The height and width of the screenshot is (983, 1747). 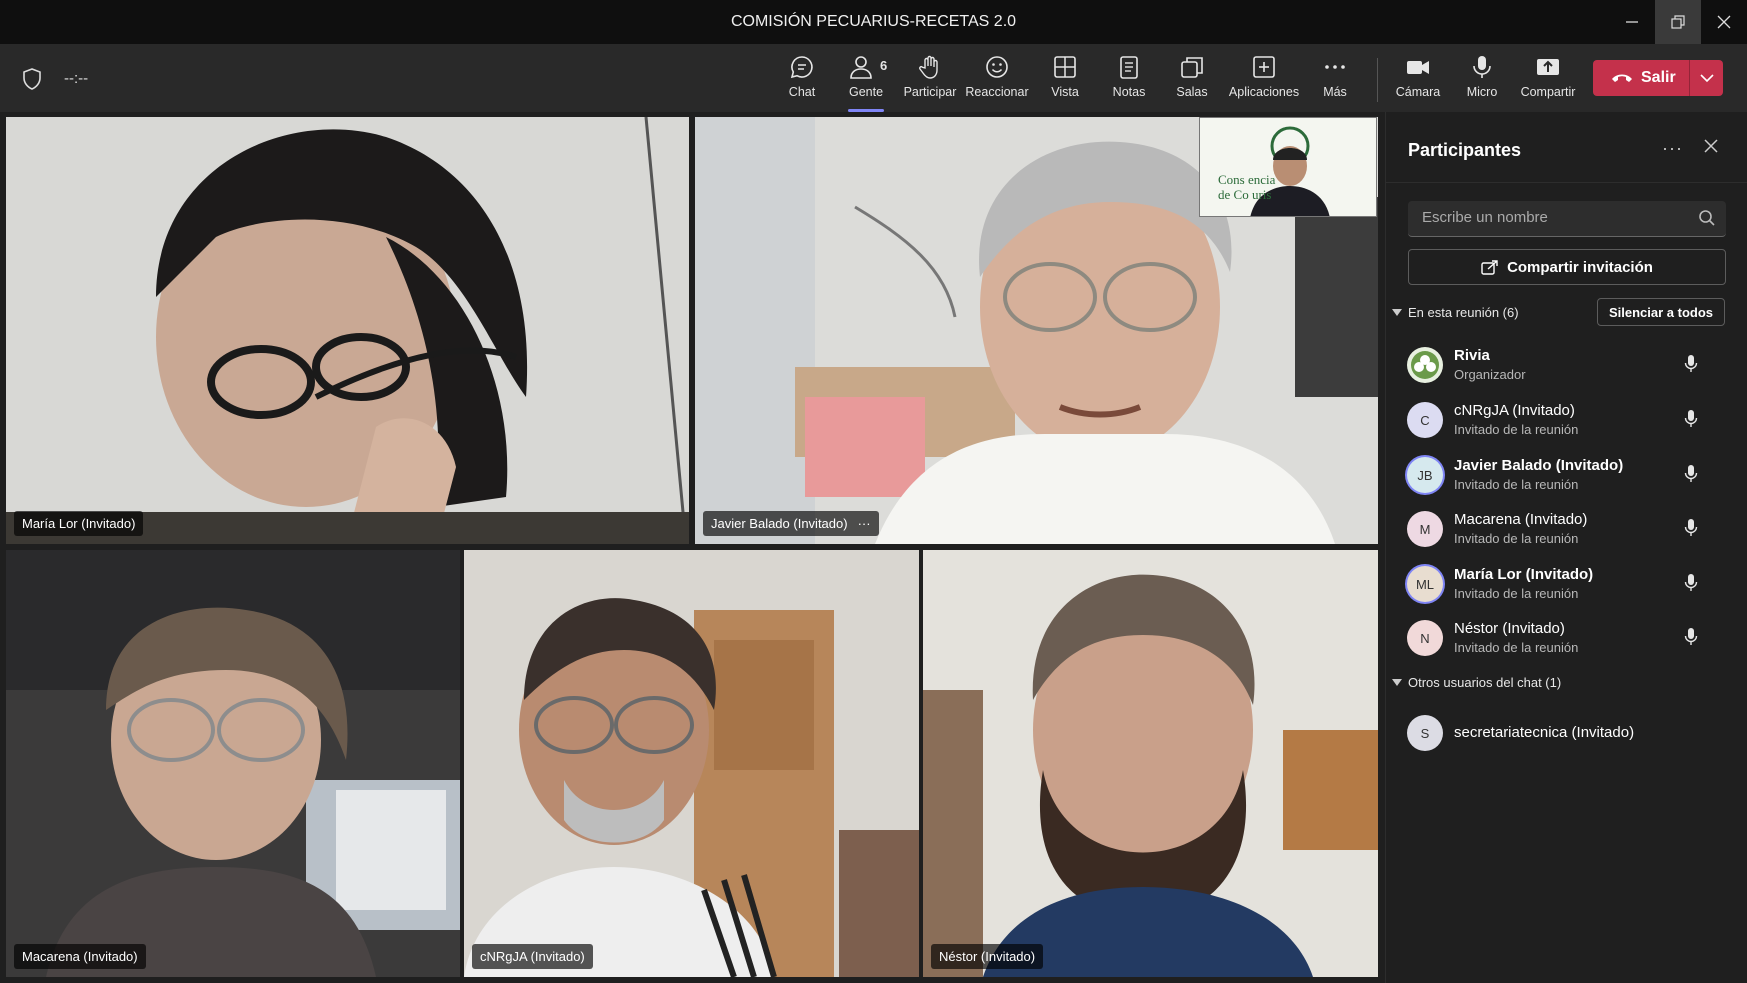 I want to click on chat-button: Chat, so click(x=802, y=80).